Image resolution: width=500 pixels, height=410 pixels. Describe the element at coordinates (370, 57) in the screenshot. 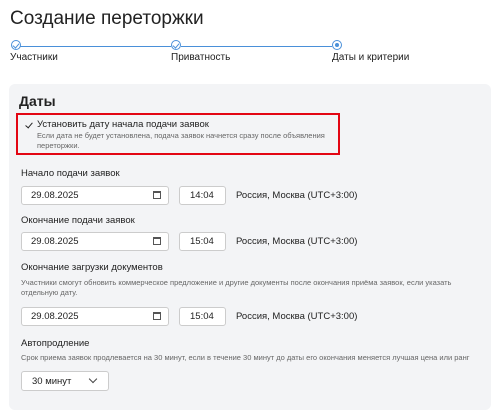

I see `step-dates-criteria: Даты и критерии` at that location.